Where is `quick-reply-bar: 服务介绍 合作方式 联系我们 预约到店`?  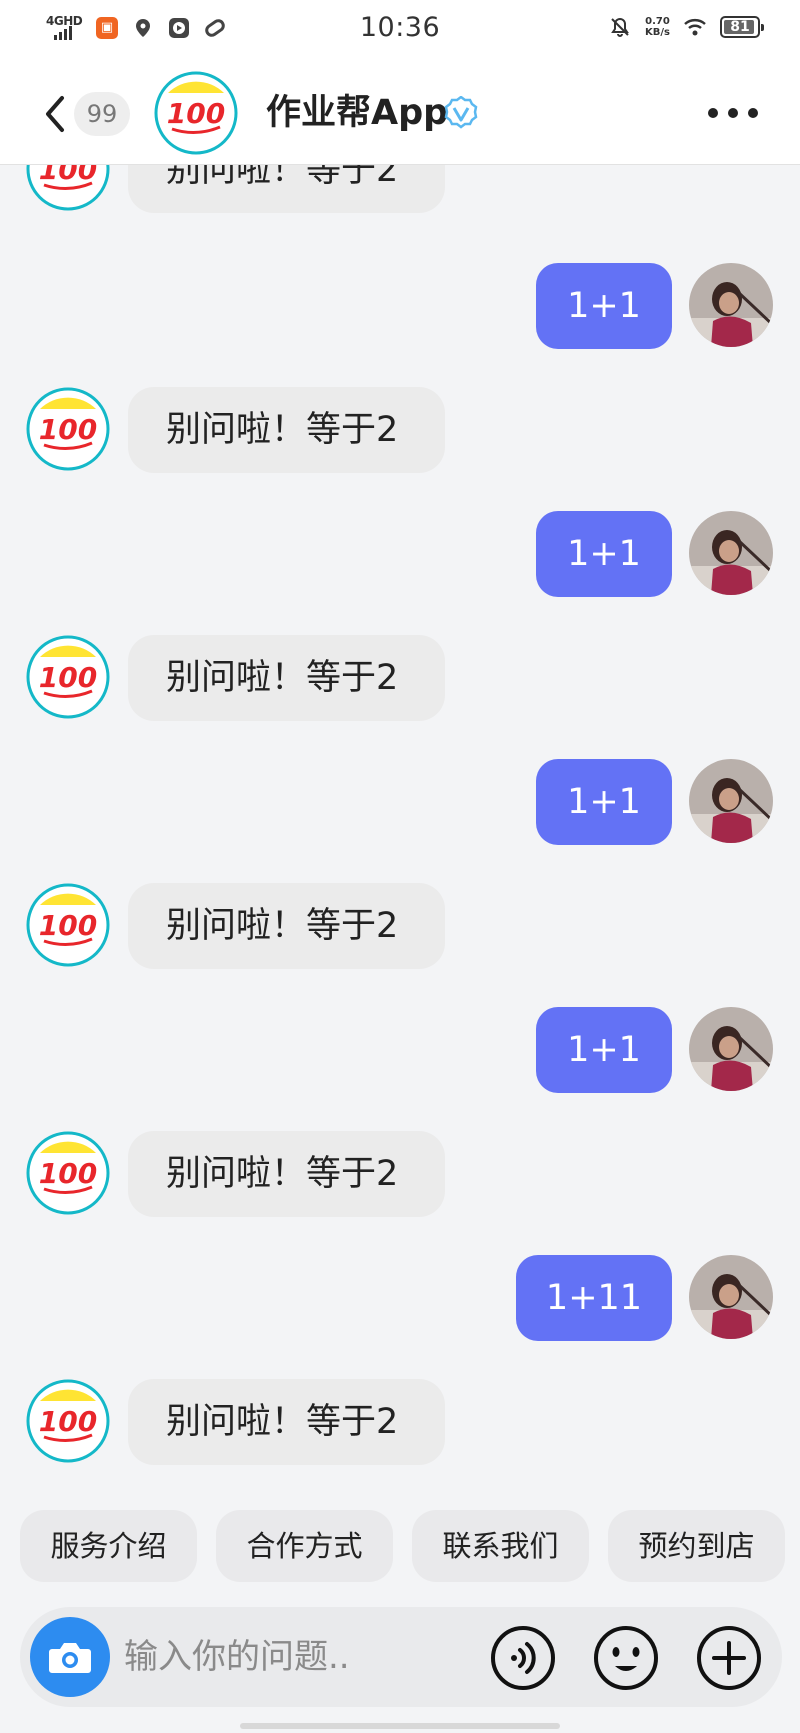
quick-reply-bar: 服务介绍 合作方式 联系我们 预约到店 is located at coordinates (402, 1546).